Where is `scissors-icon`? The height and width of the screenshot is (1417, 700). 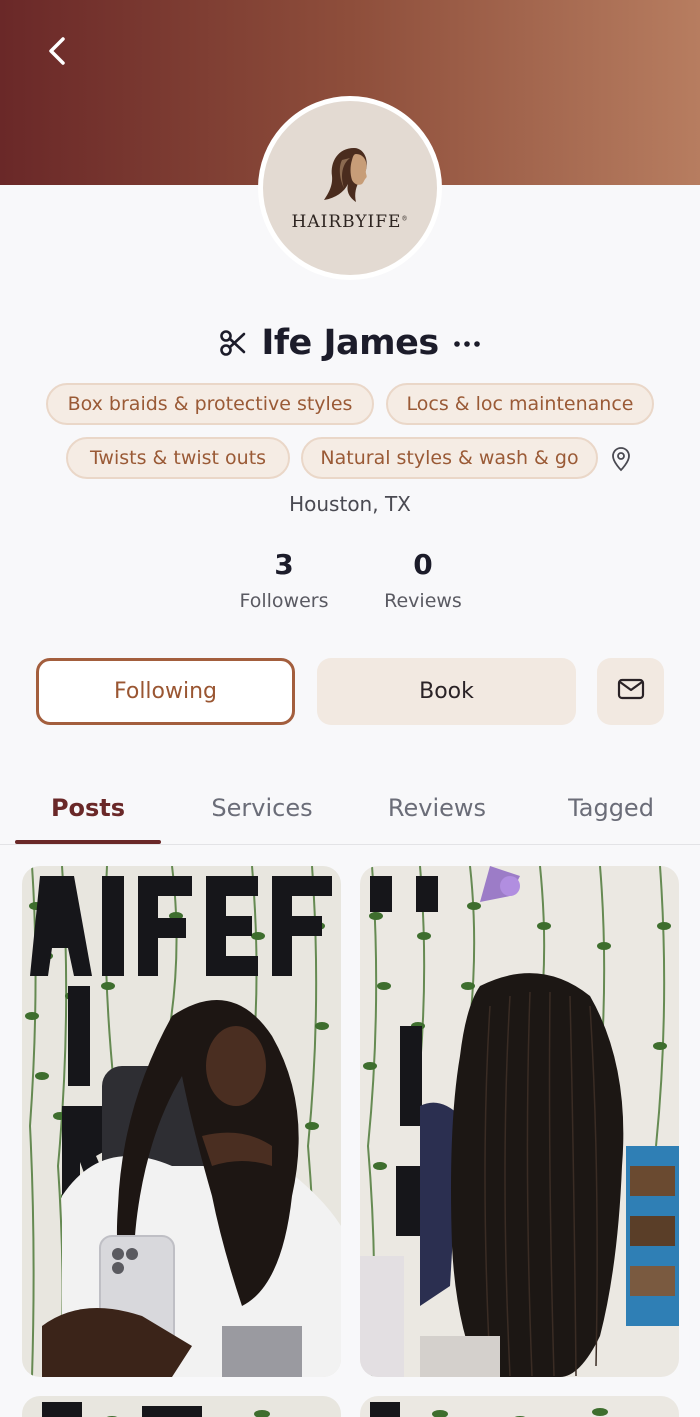
scissors-icon is located at coordinates (233, 343).